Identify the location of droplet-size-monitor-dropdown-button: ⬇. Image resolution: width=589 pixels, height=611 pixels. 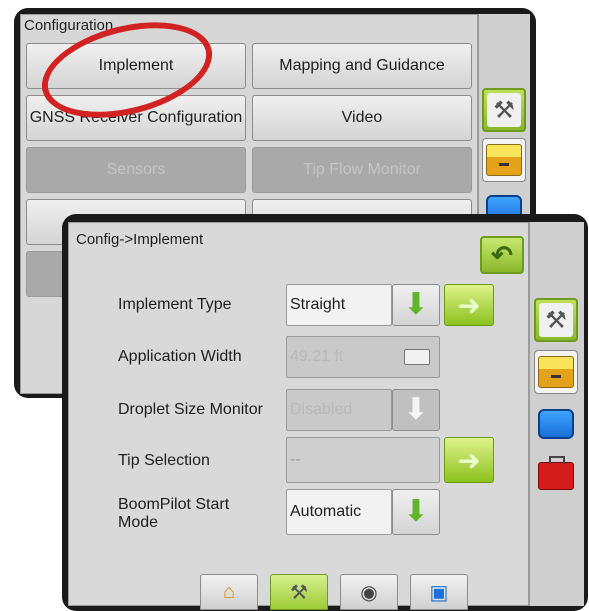
(416, 410).